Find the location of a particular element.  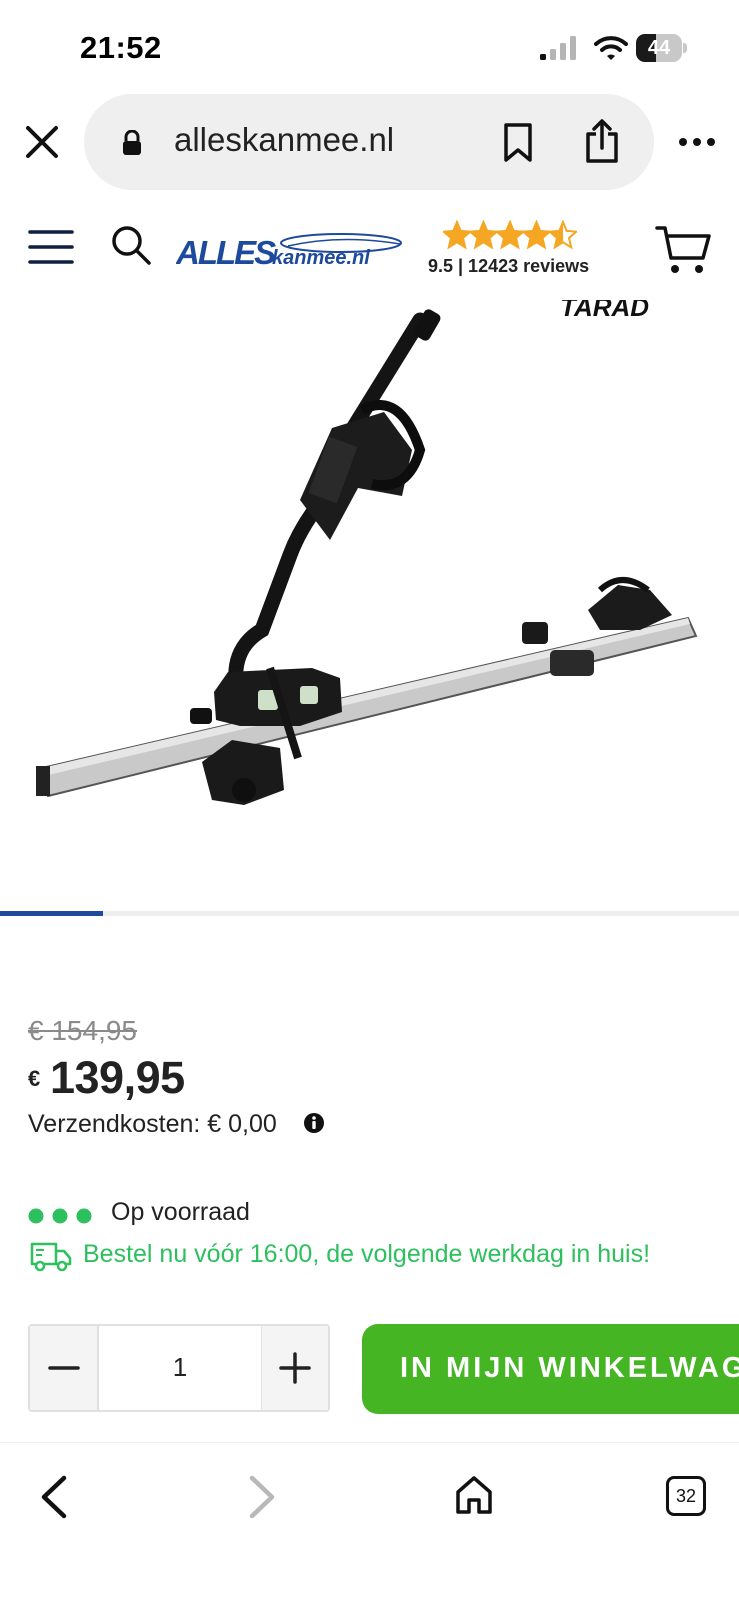

battery-percent: 44 is located at coordinates (659, 48).